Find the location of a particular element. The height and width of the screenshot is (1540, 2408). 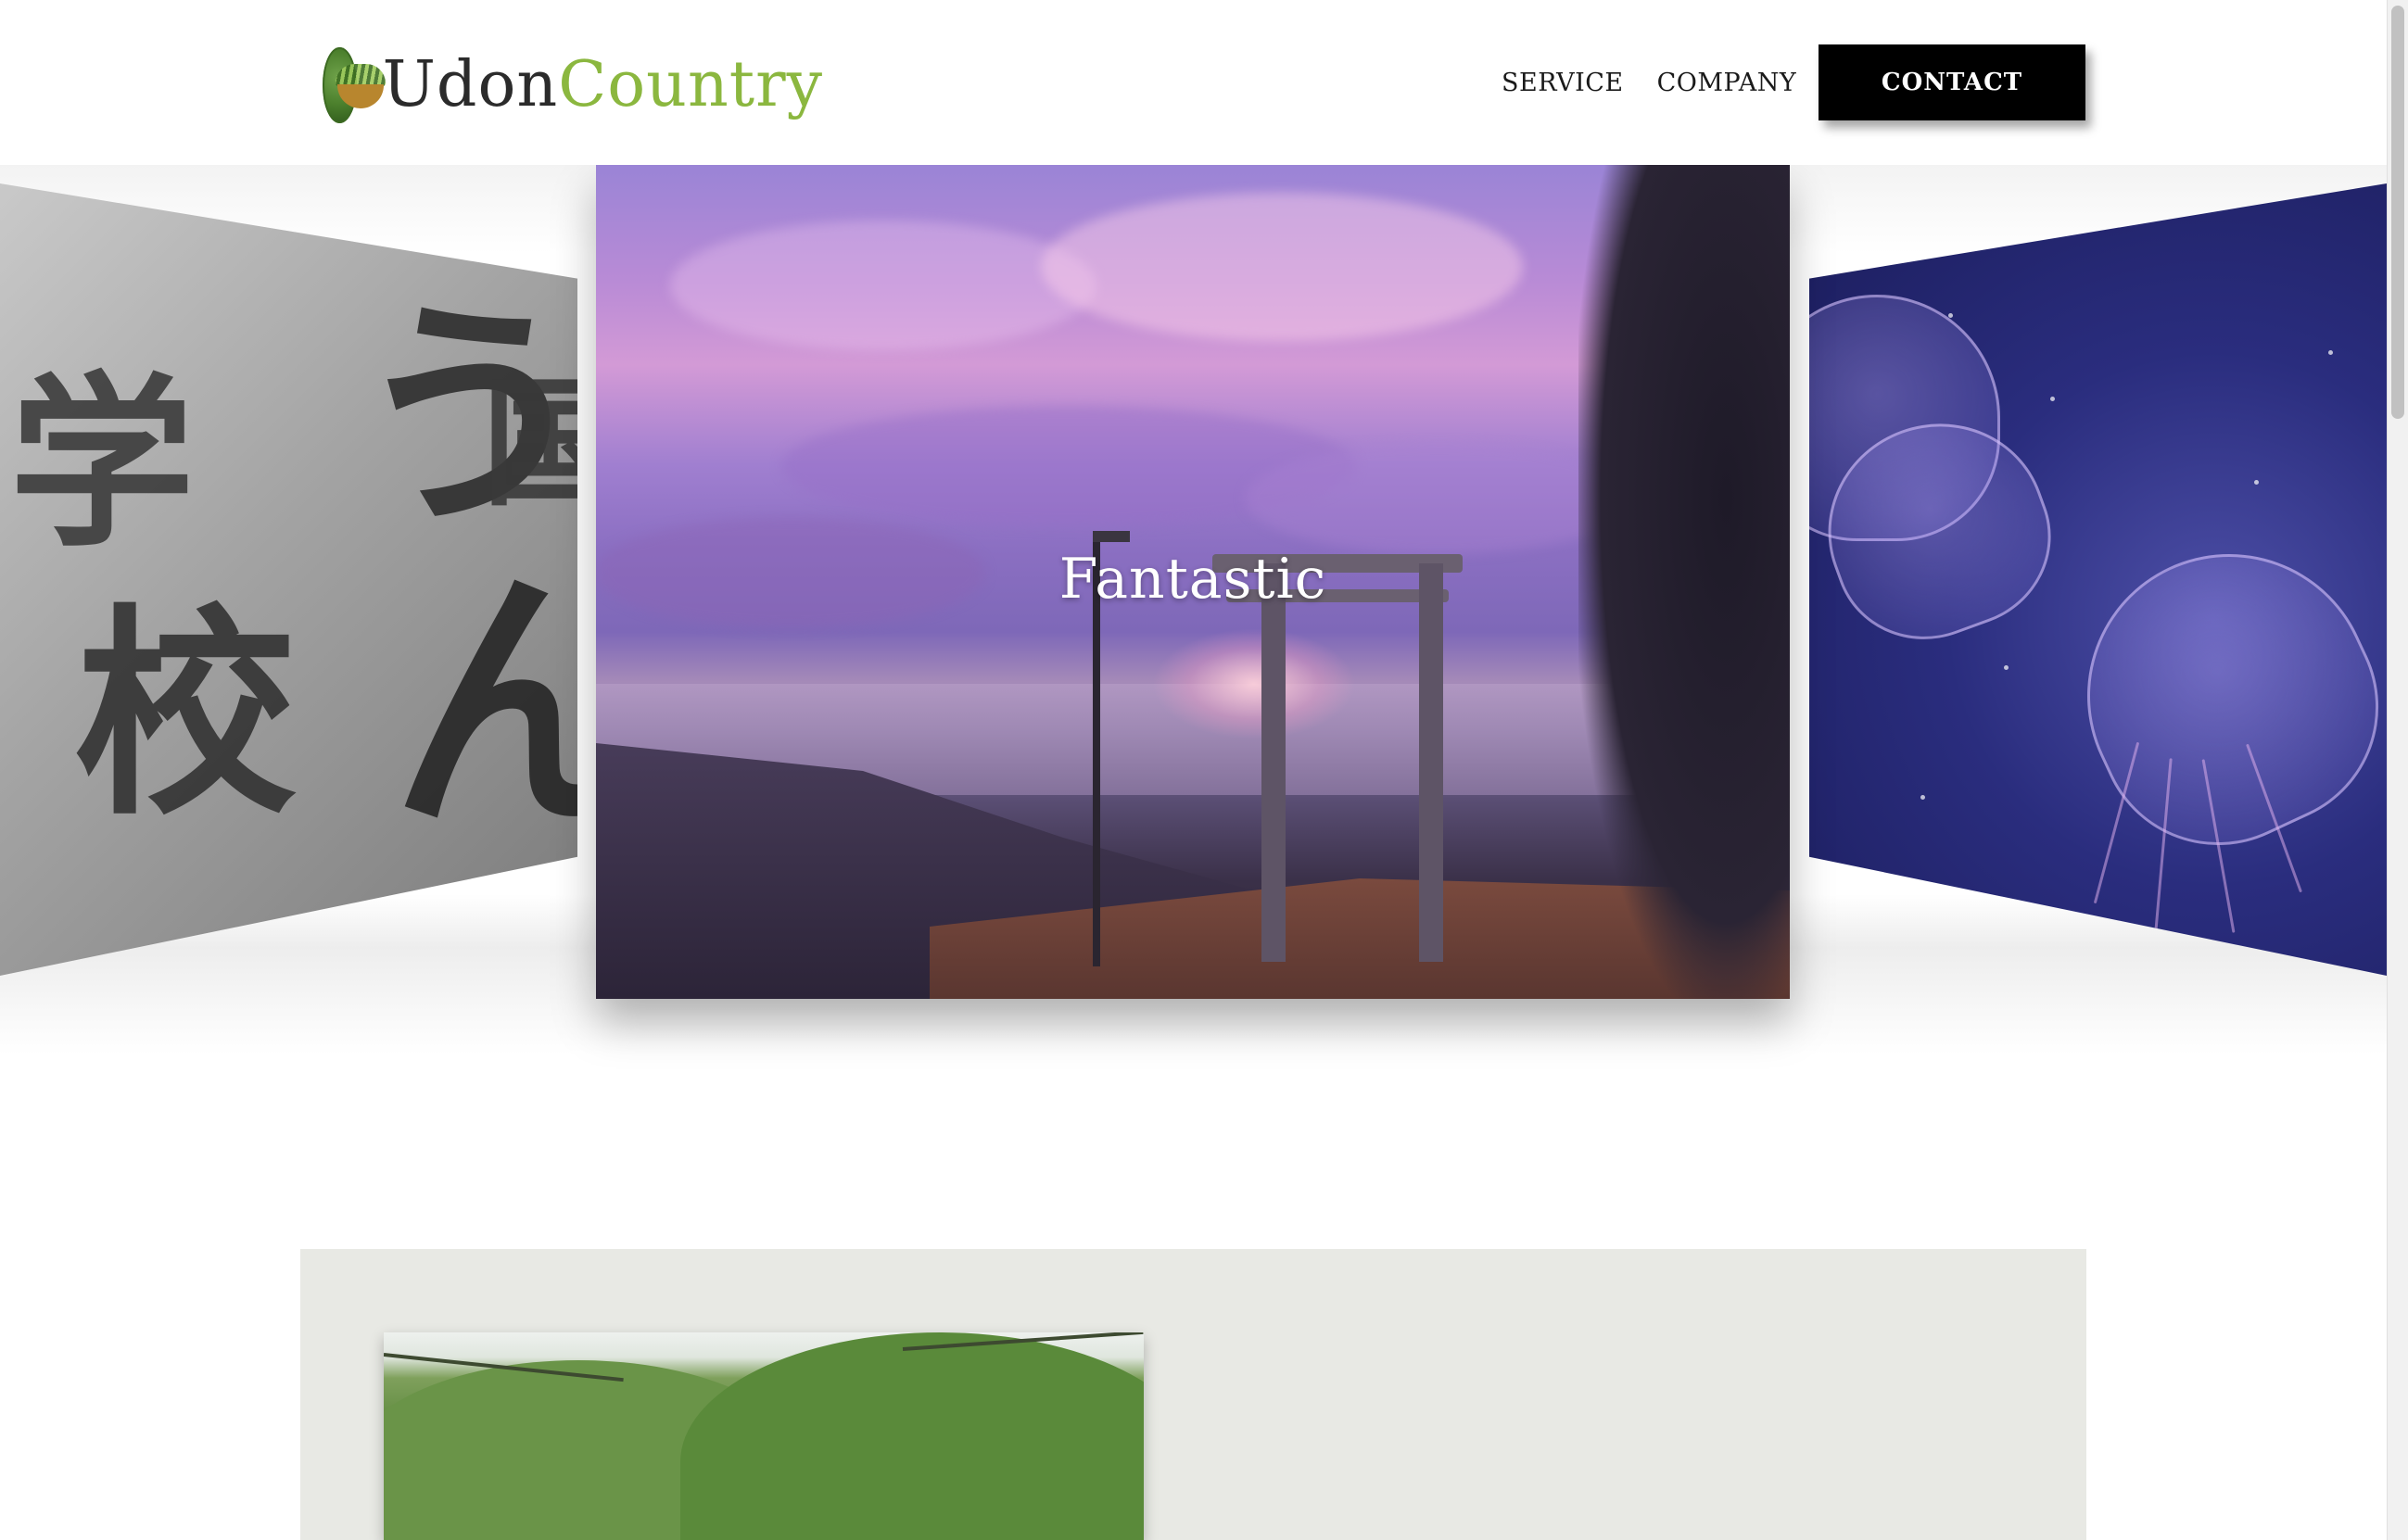

torii-post-right is located at coordinates (1431, 762).